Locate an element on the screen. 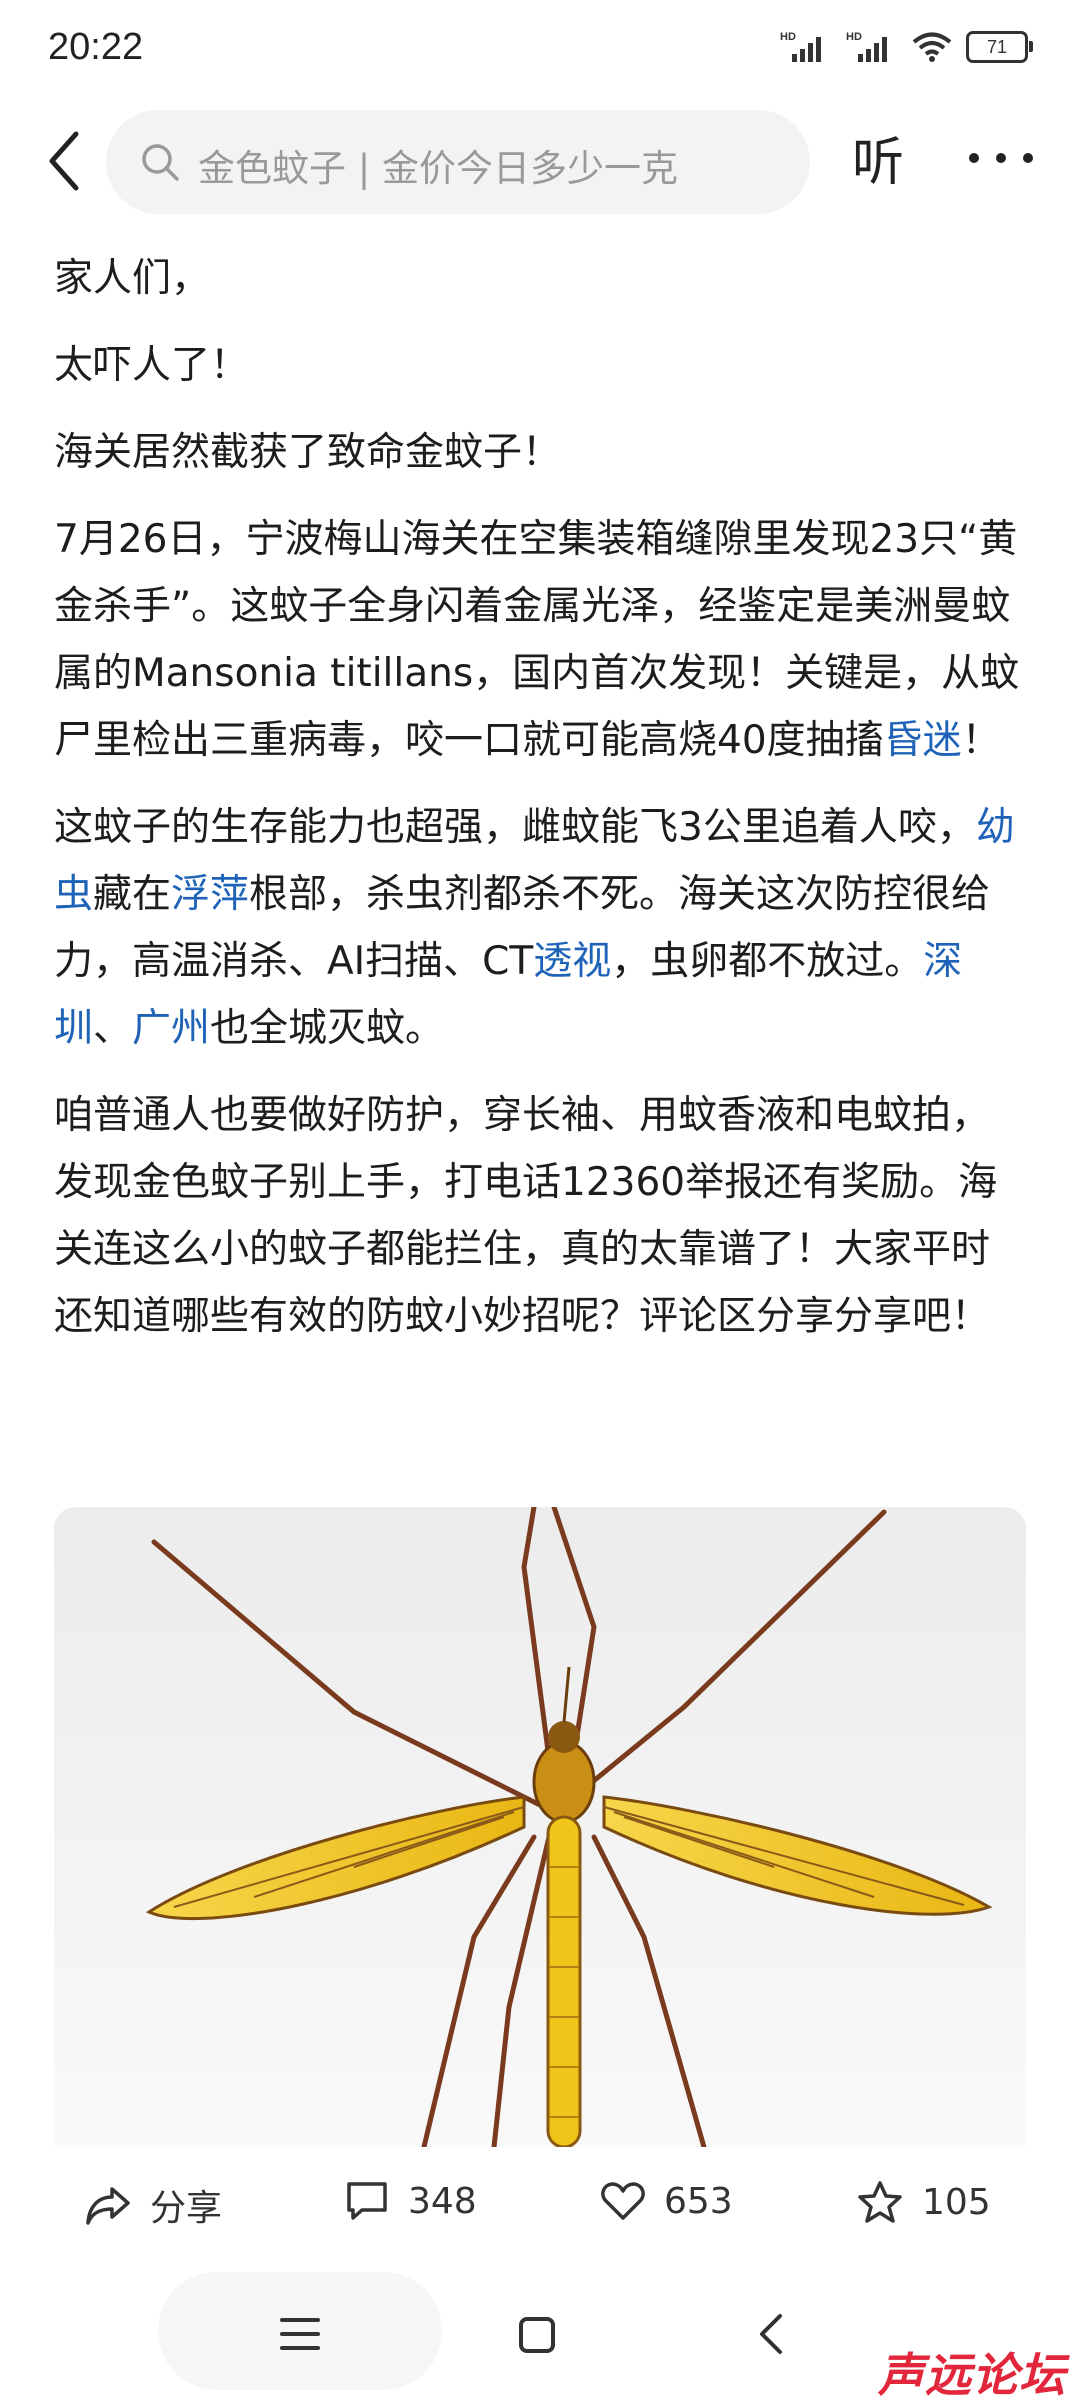 The image size is (1080, 2405). comment-count: 348 is located at coordinates (442, 2201).